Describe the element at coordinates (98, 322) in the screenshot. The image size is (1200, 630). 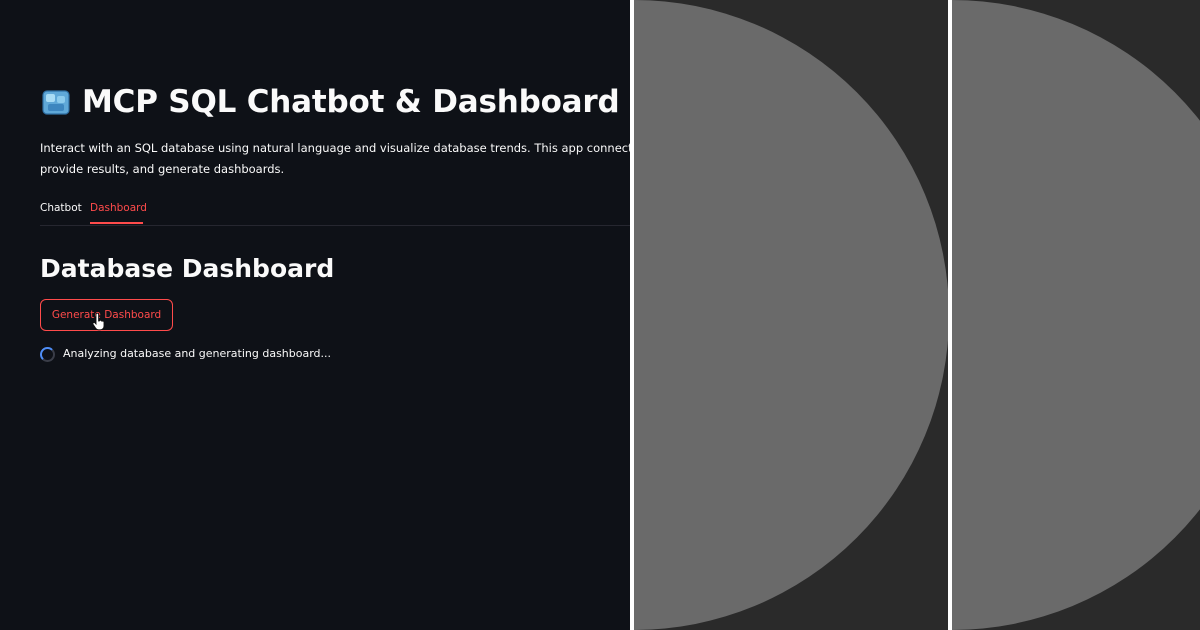
I see `hand-pointer-icon` at that location.